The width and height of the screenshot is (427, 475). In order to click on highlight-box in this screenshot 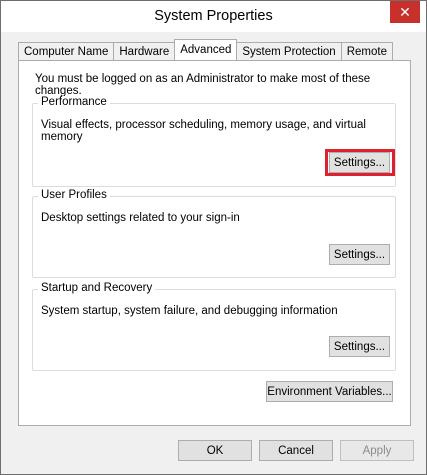, I will do `click(360, 162)`.